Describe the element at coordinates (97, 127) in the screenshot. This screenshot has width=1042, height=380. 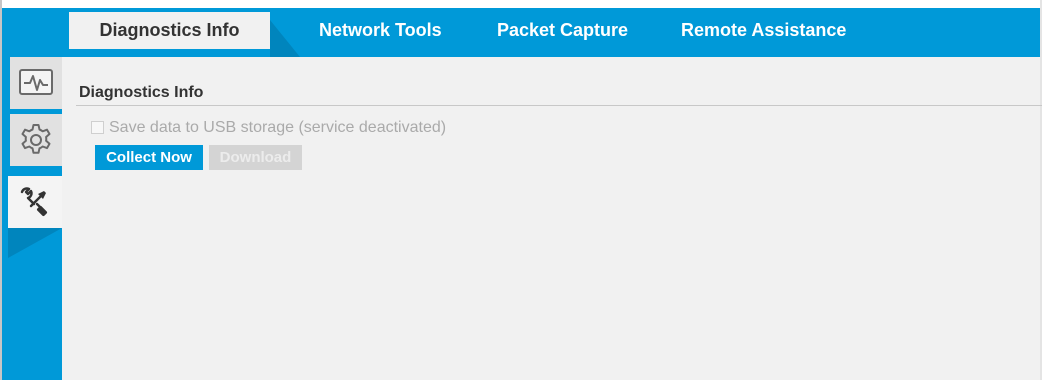
I see `usb-storage-checkbox` at that location.